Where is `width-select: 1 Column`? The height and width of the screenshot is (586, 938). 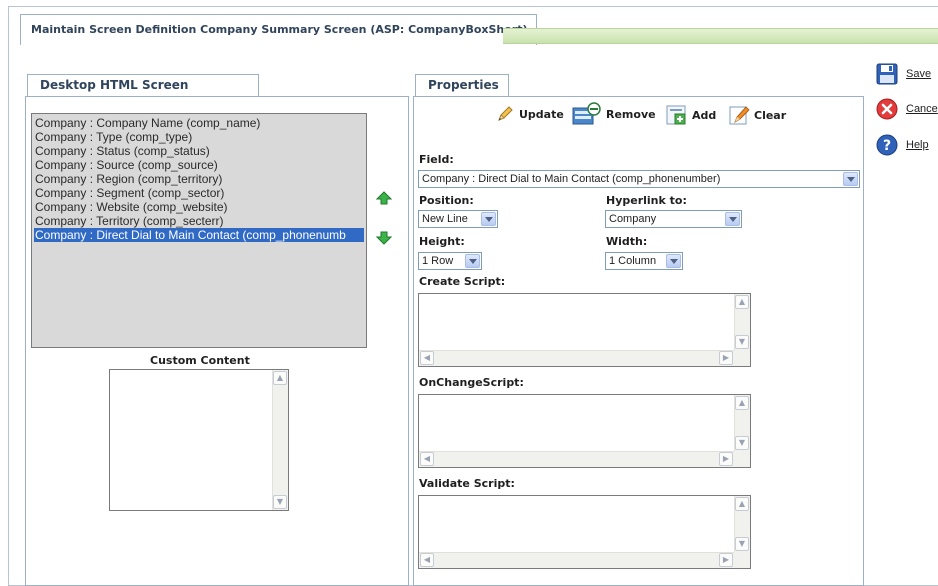 width-select: 1 Column is located at coordinates (644, 261).